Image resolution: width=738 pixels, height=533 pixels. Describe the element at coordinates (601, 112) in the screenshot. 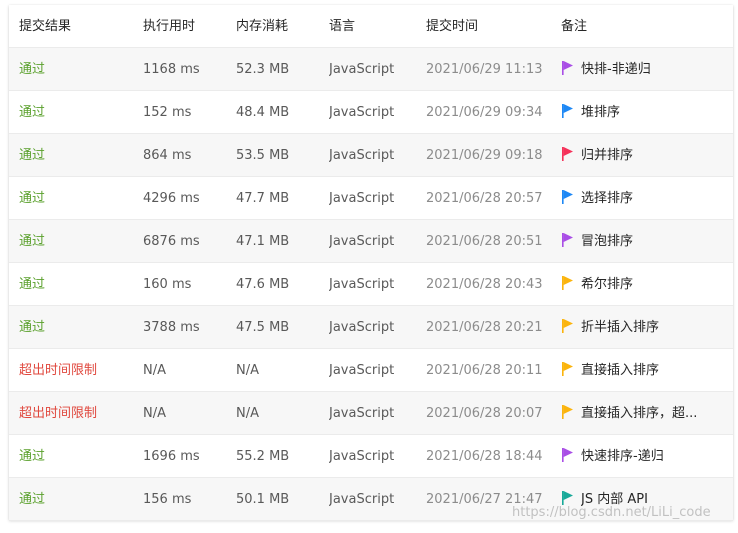

I see `note-text: 堆排序` at that location.